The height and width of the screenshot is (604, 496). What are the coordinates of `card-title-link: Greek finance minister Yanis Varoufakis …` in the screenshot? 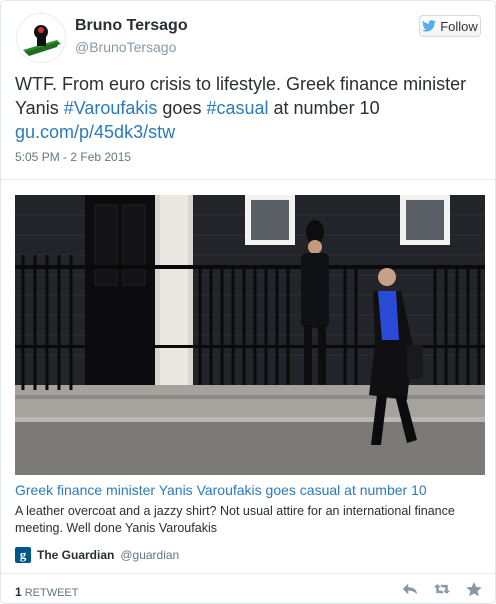 It's located at (221, 490).